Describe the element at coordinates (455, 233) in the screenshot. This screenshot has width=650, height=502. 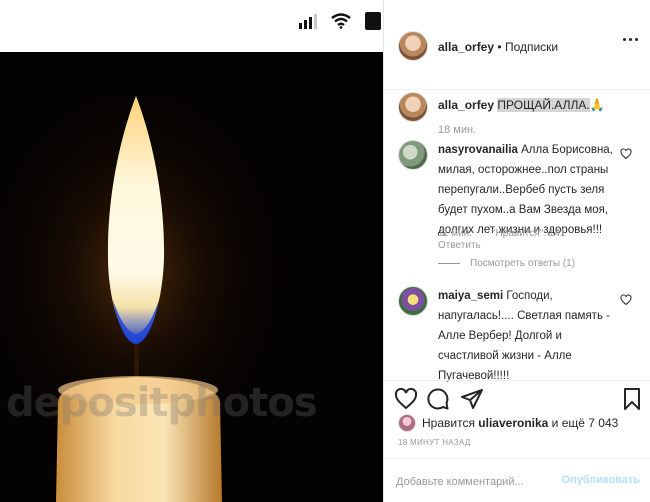
I see `comment-time: 11 мин.` at that location.